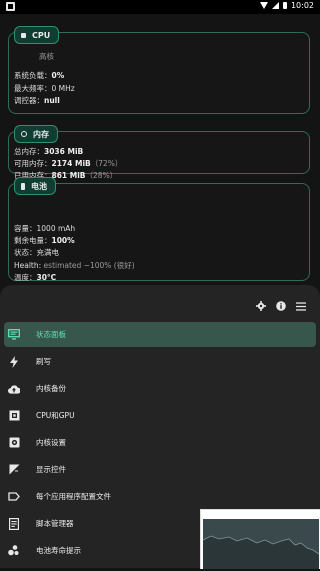  I want to click on nav-item-label: 脚本管理器, so click(55, 523).